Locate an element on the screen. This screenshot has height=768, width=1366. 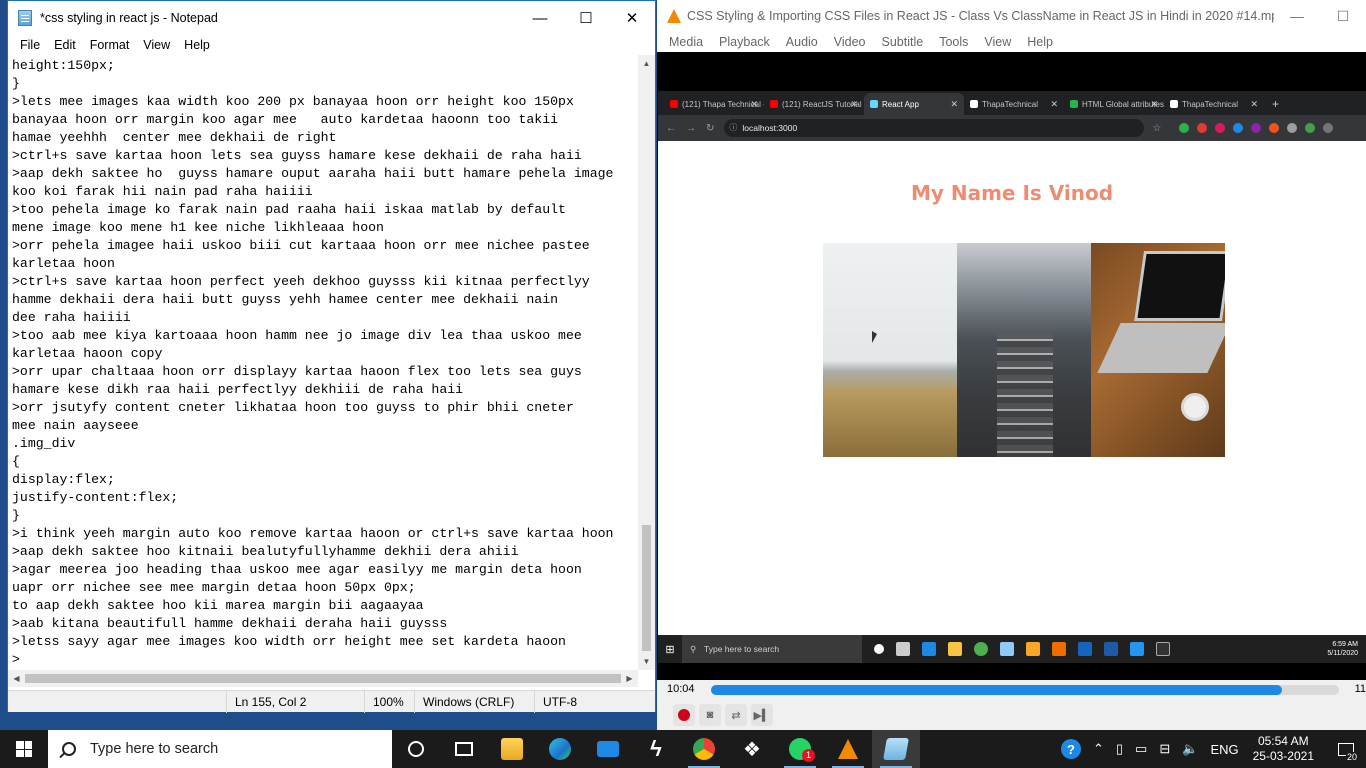
help-icon: ? is located at coordinates (1070, 749).